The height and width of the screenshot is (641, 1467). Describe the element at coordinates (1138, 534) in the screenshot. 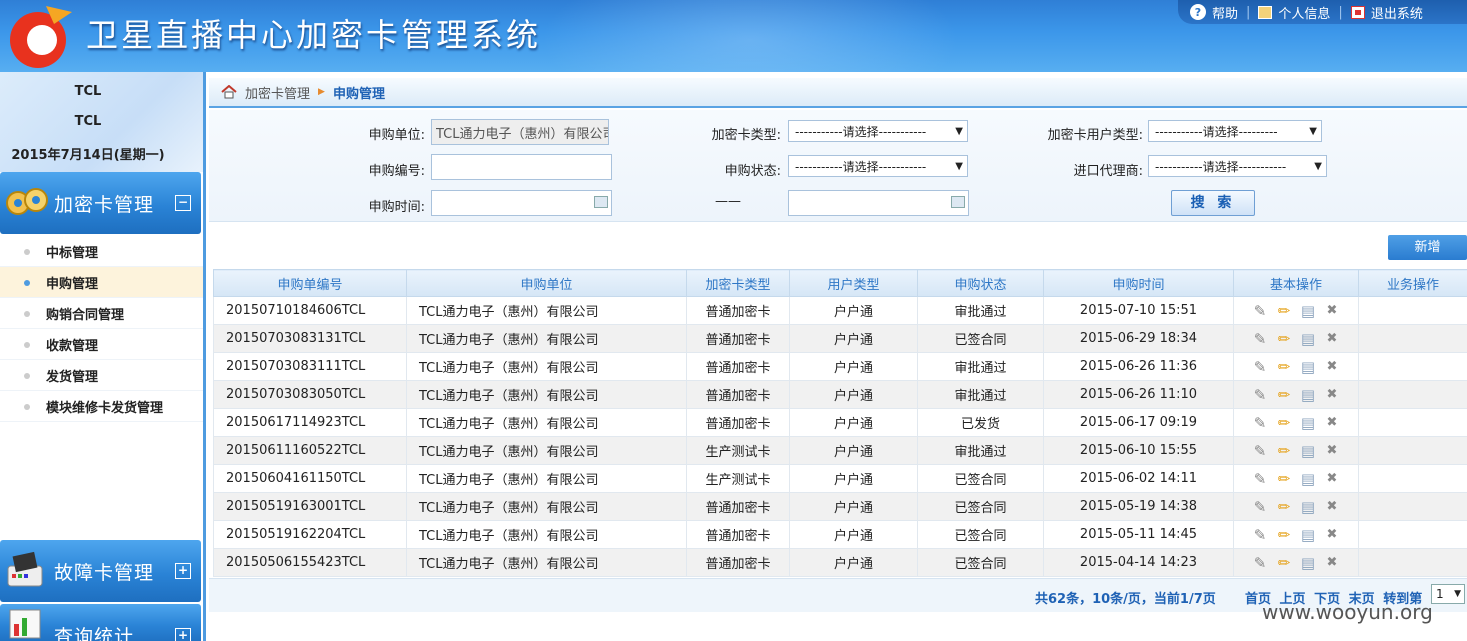

I see `cell-time: 2015-05-11 14:45` at that location.